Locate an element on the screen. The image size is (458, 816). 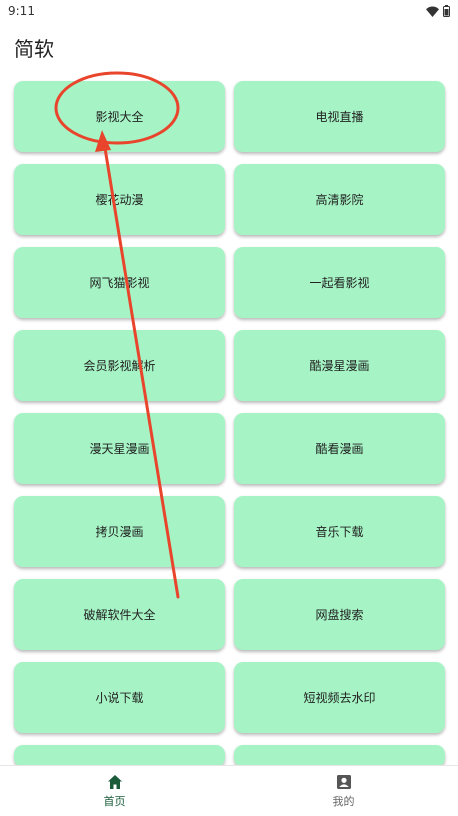
tile-novel-download: 小说下载 is located at coordinates (119, 697).